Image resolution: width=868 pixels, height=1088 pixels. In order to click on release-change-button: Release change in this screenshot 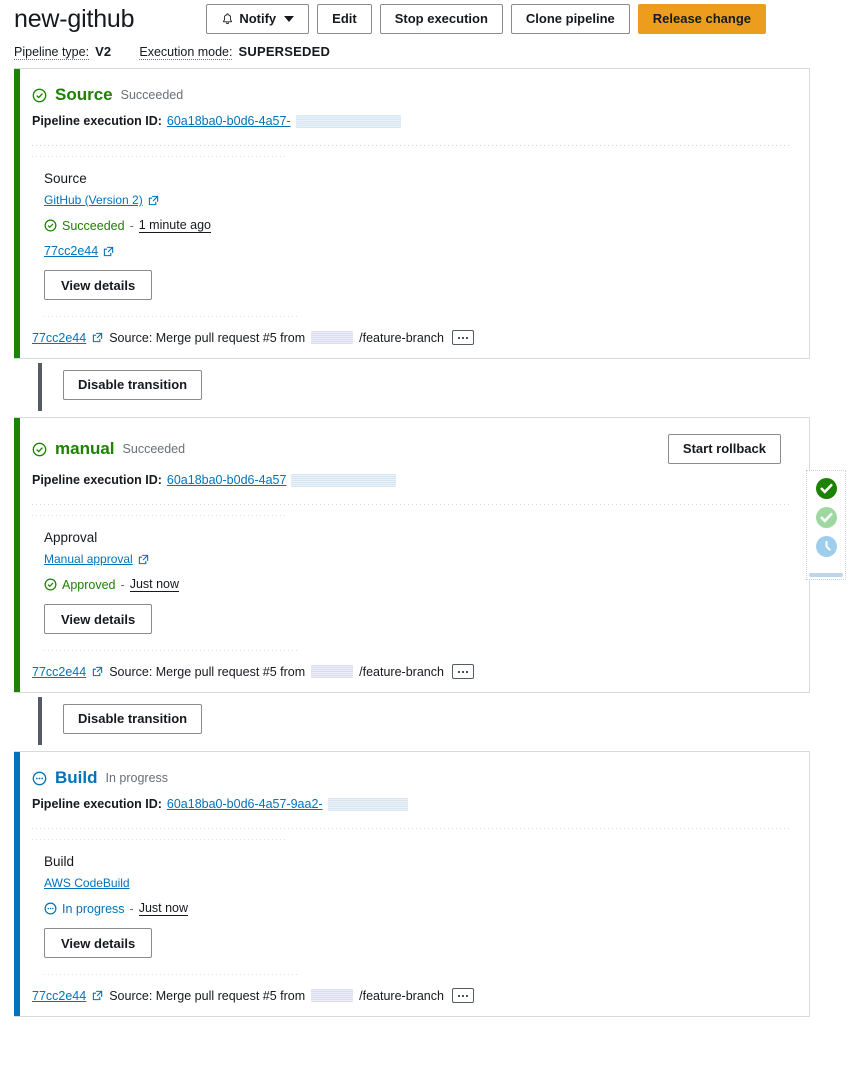, I will do `click(702, 19)`.